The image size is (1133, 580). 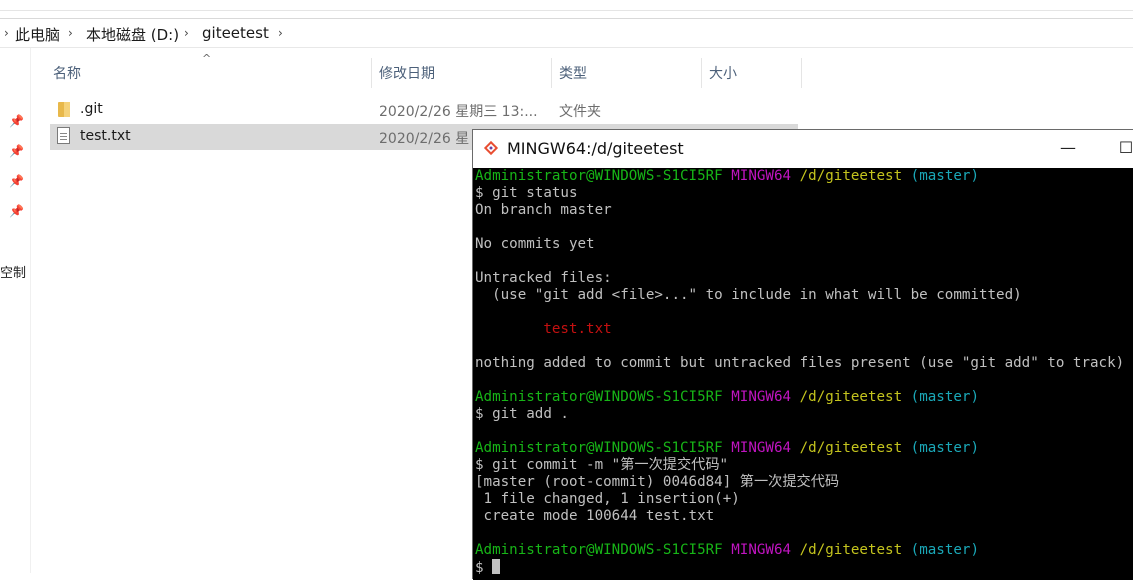 I want to click on command-line: $ git add ., so click(x=522, y=414).